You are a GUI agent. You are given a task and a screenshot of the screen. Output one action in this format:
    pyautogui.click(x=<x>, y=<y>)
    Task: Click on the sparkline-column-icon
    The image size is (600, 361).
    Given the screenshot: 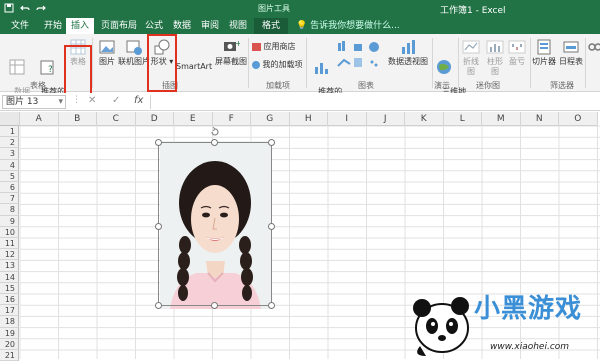 What is the action you would take?
    pyautogui.click(x=495, y=47)
    